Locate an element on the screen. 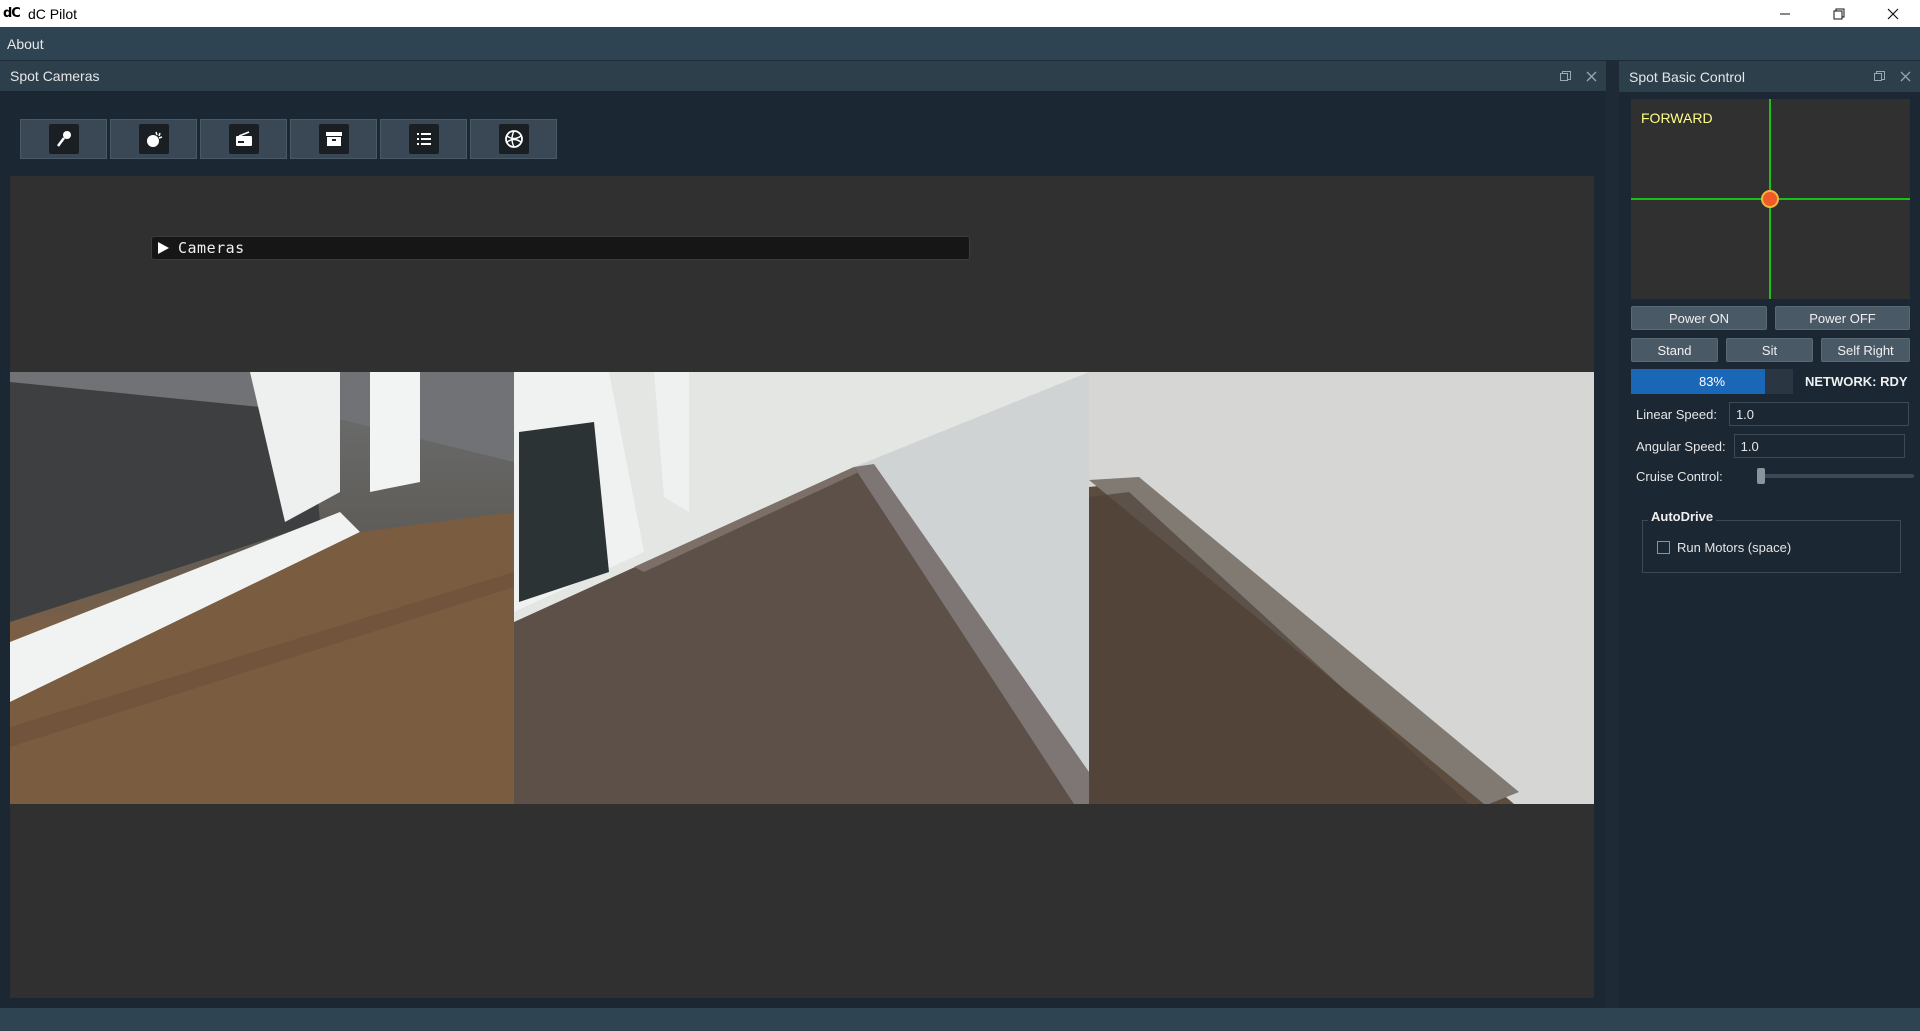 This screenshot has width=1920, height=1031. status-row: 83% NETWORK: RDY is located at coordinates (1770, 381).